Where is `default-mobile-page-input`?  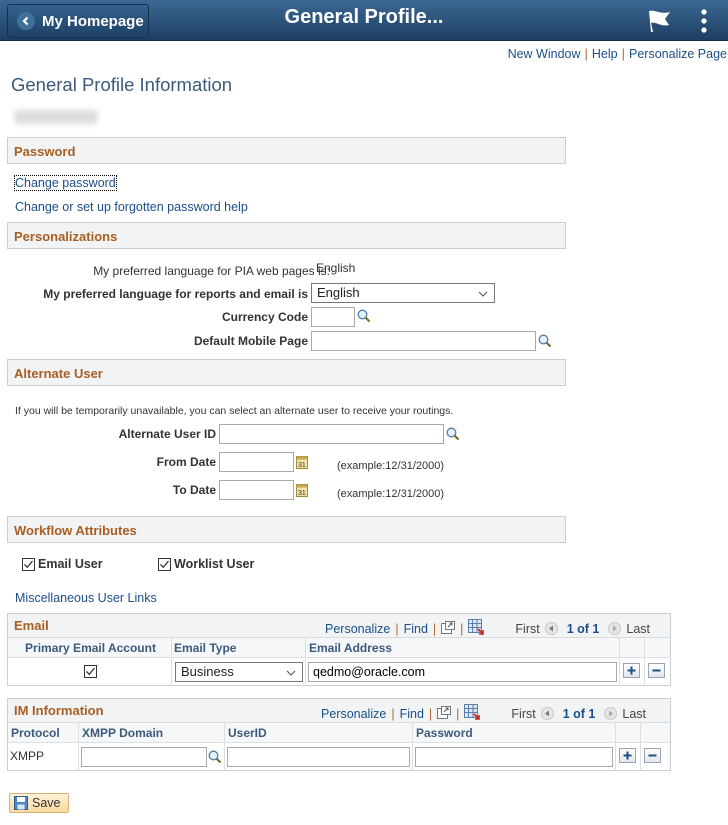
default-mobile-page-input is located at coordinates (423, 341).